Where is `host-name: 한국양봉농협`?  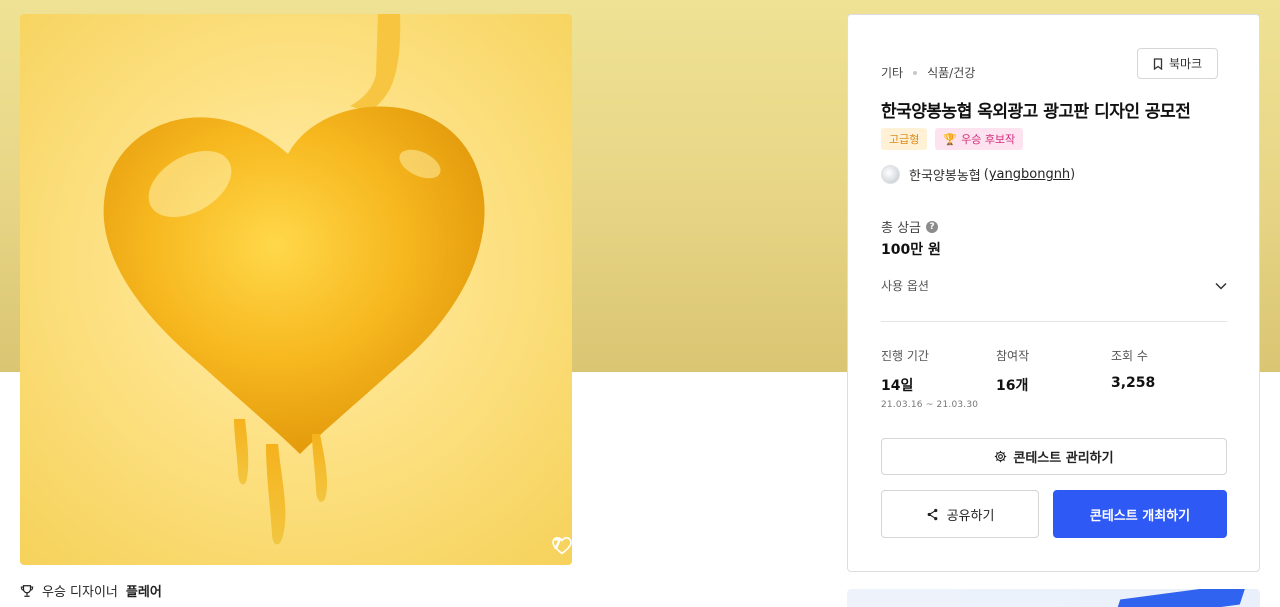 host-name: 한국양봉농협 is located at coordinates (945, 176).